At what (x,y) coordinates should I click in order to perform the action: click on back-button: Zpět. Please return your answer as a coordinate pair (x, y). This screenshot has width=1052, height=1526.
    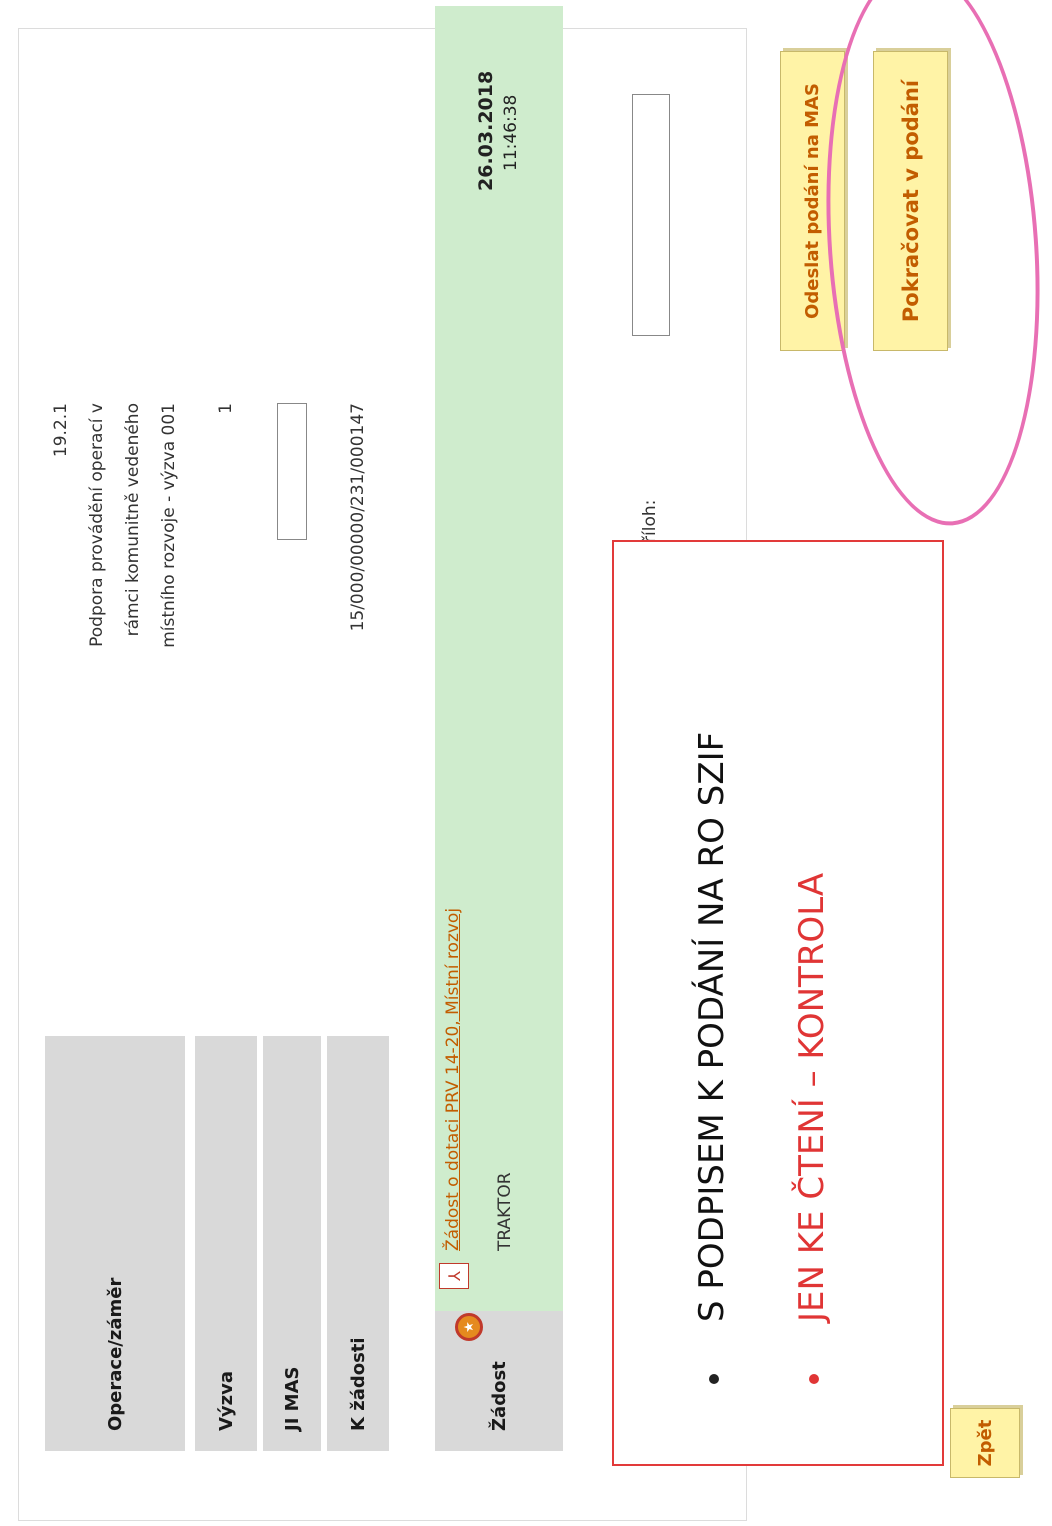
    Looking at the image, I should click on (985, 1443).